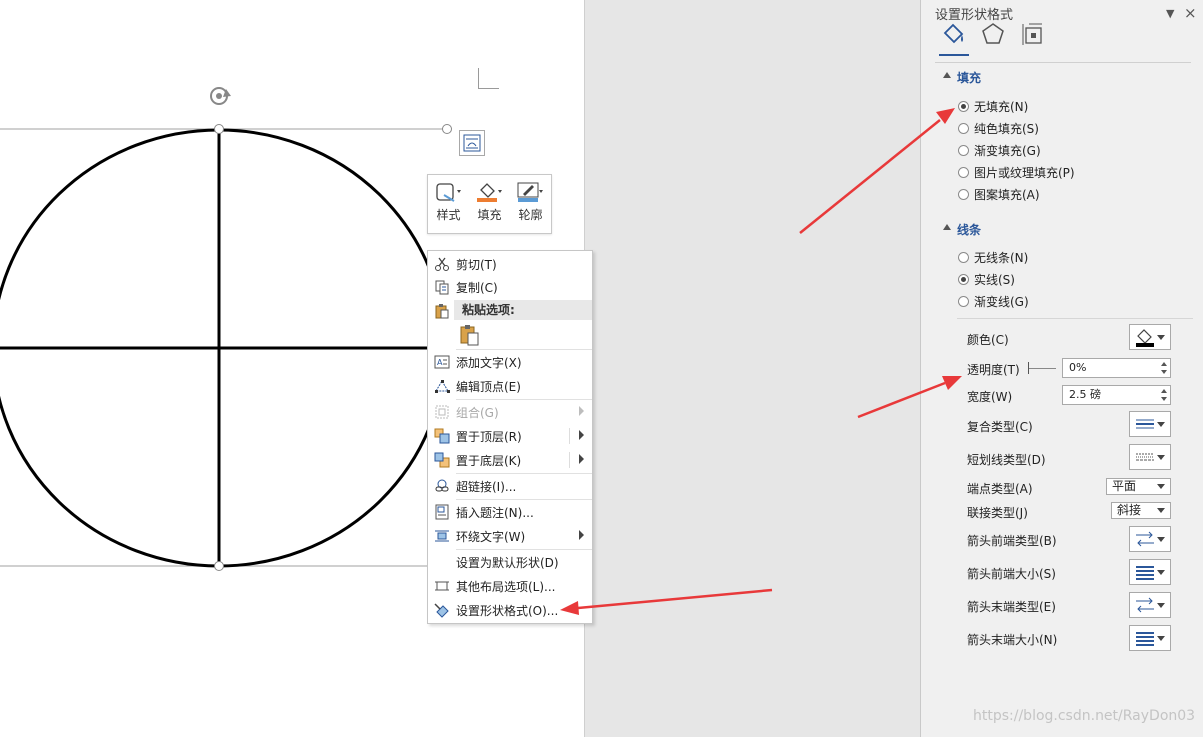 The height and width of the screenshot is (737, 1203). Describe the element at coordinates (472, 143) in the screenshot. I see `layout-options-button` at that location.